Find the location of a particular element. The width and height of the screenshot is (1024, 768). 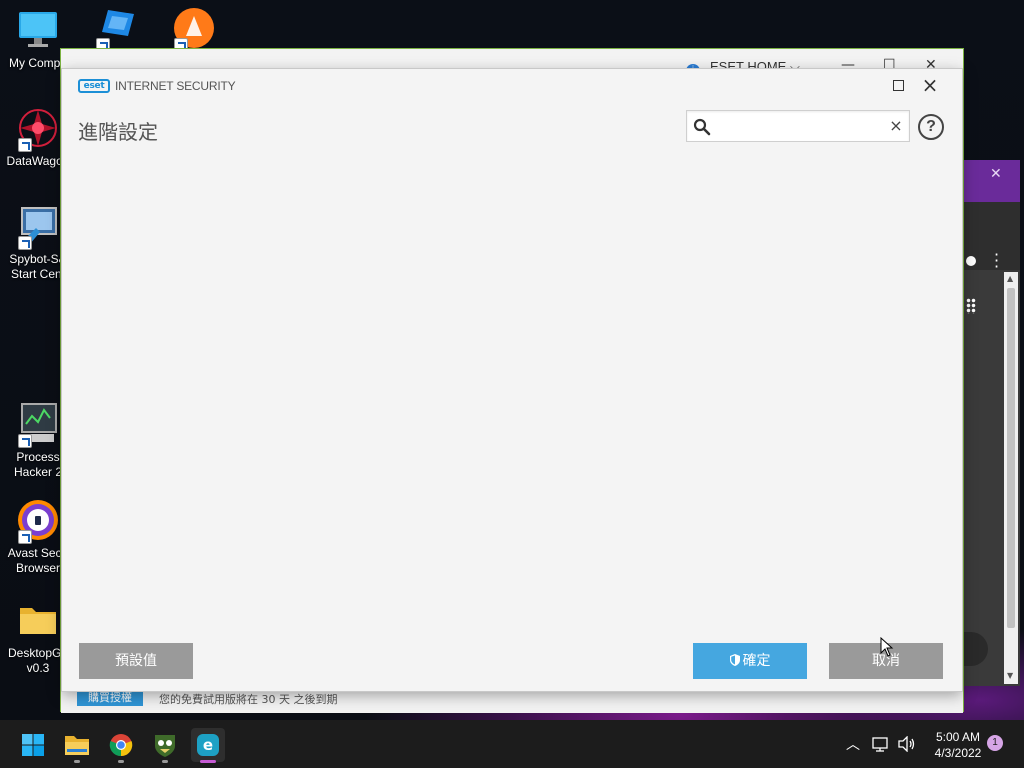

desktop-icon-avast is located at coordinates (194, 30).